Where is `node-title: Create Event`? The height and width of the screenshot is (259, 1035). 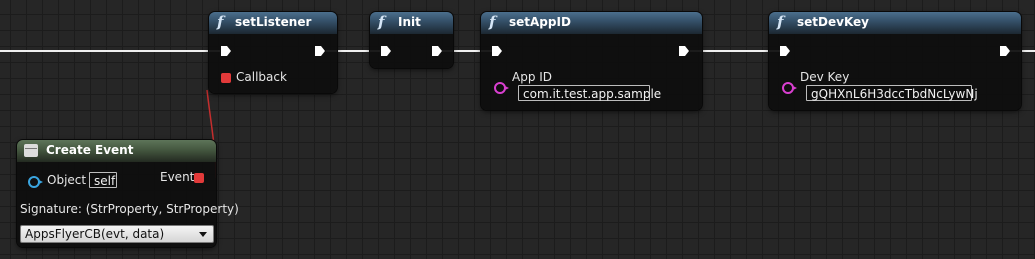
node-title: Create Event is located at coordinates (90, 150).